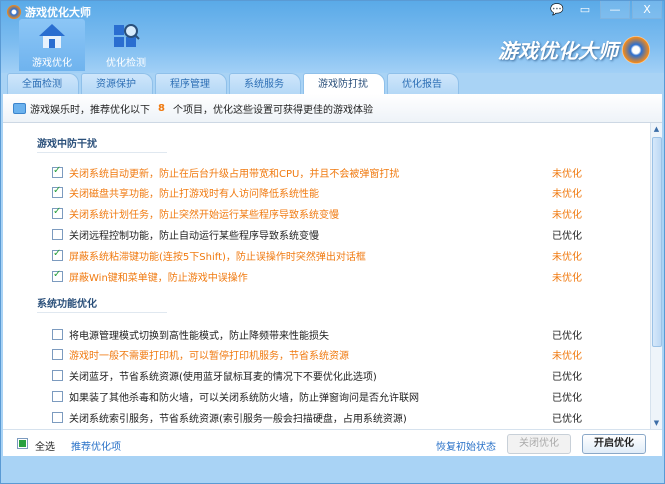  I want to click on start-optimize-button: 开启优化, so click(614, 444).